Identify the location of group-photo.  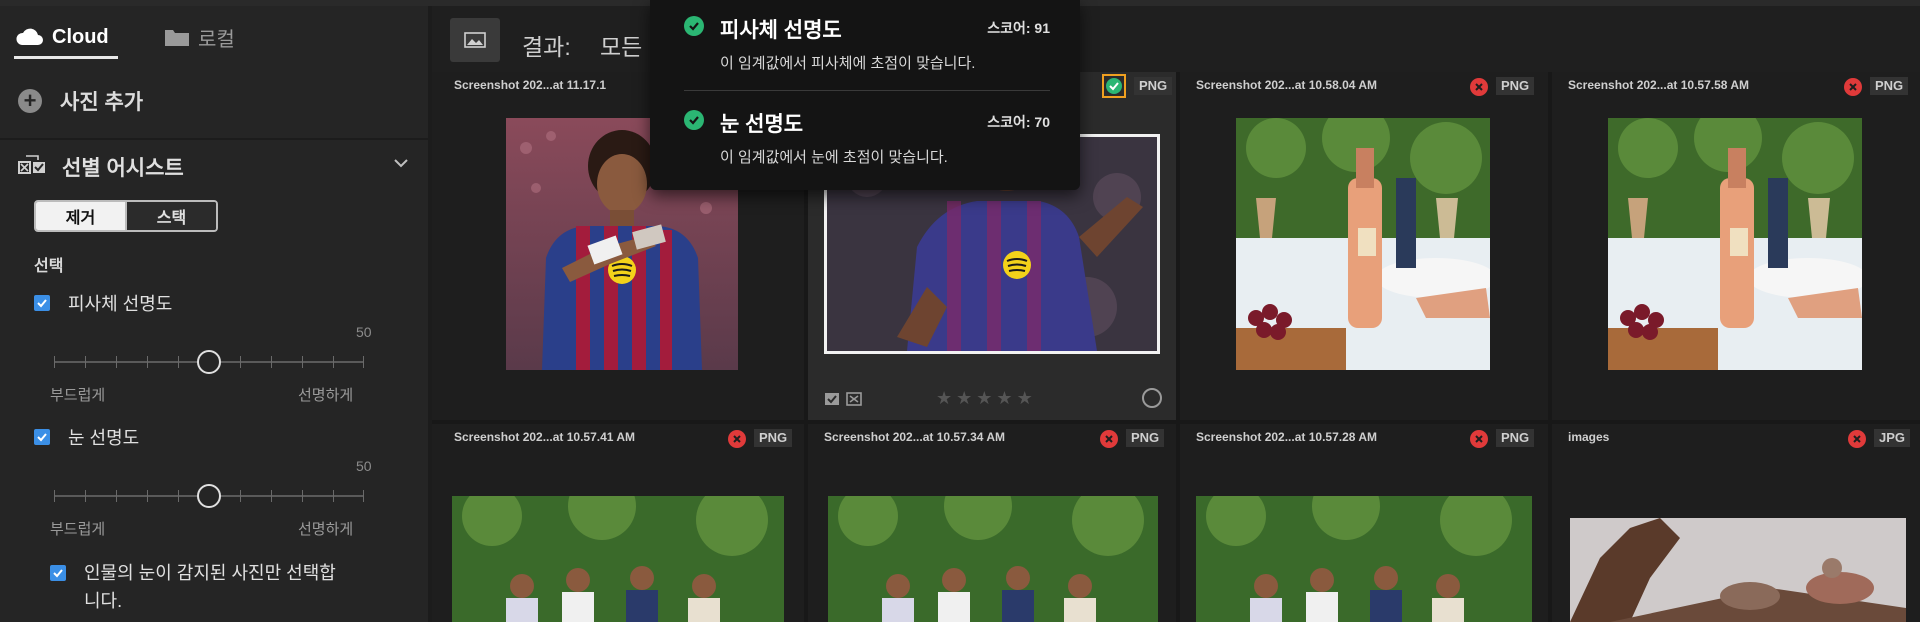
(993, 559).